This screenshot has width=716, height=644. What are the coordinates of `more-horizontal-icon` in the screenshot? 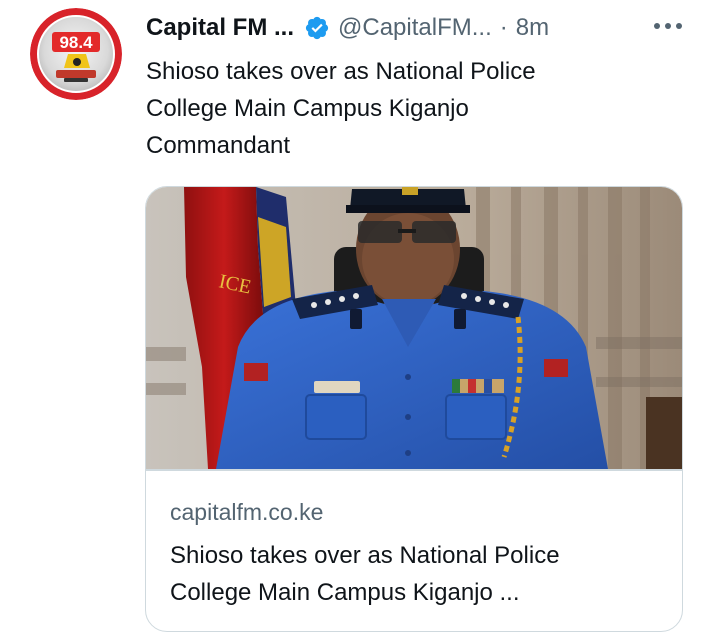 It's located at (668, 26).